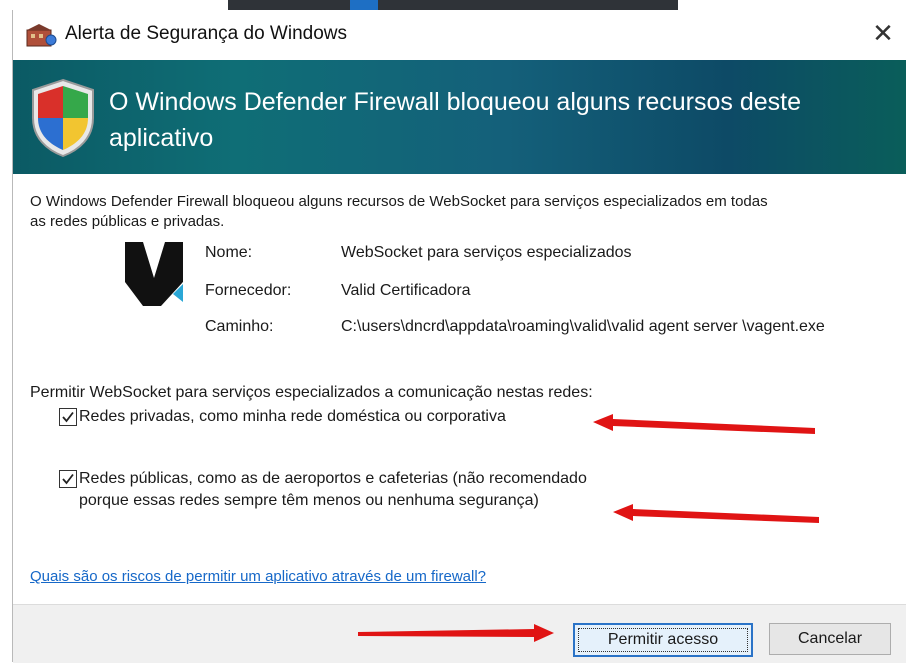 The height and width of the screenshot is (663, 906). What do you see at coordinates (830, 639) in the screenshot?
I see `cancel-button: Cancelar` at bounding box center [830, 639].